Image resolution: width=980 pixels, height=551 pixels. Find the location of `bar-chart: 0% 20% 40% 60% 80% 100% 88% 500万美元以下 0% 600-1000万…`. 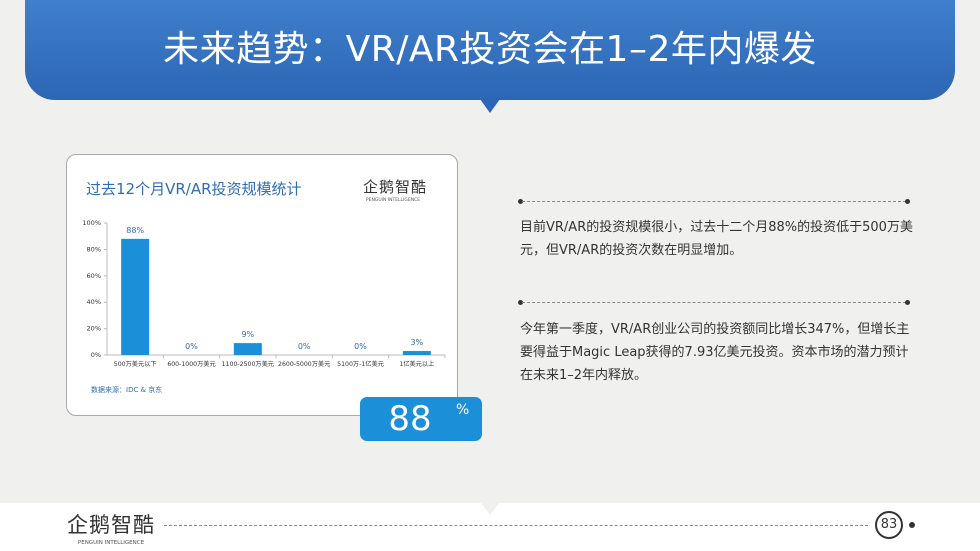

bar-chart: 0% 20% 40% 60% 80% 100% 88% 500万美元以下 0% 600-1000万… is located at coordinates (264, 293).